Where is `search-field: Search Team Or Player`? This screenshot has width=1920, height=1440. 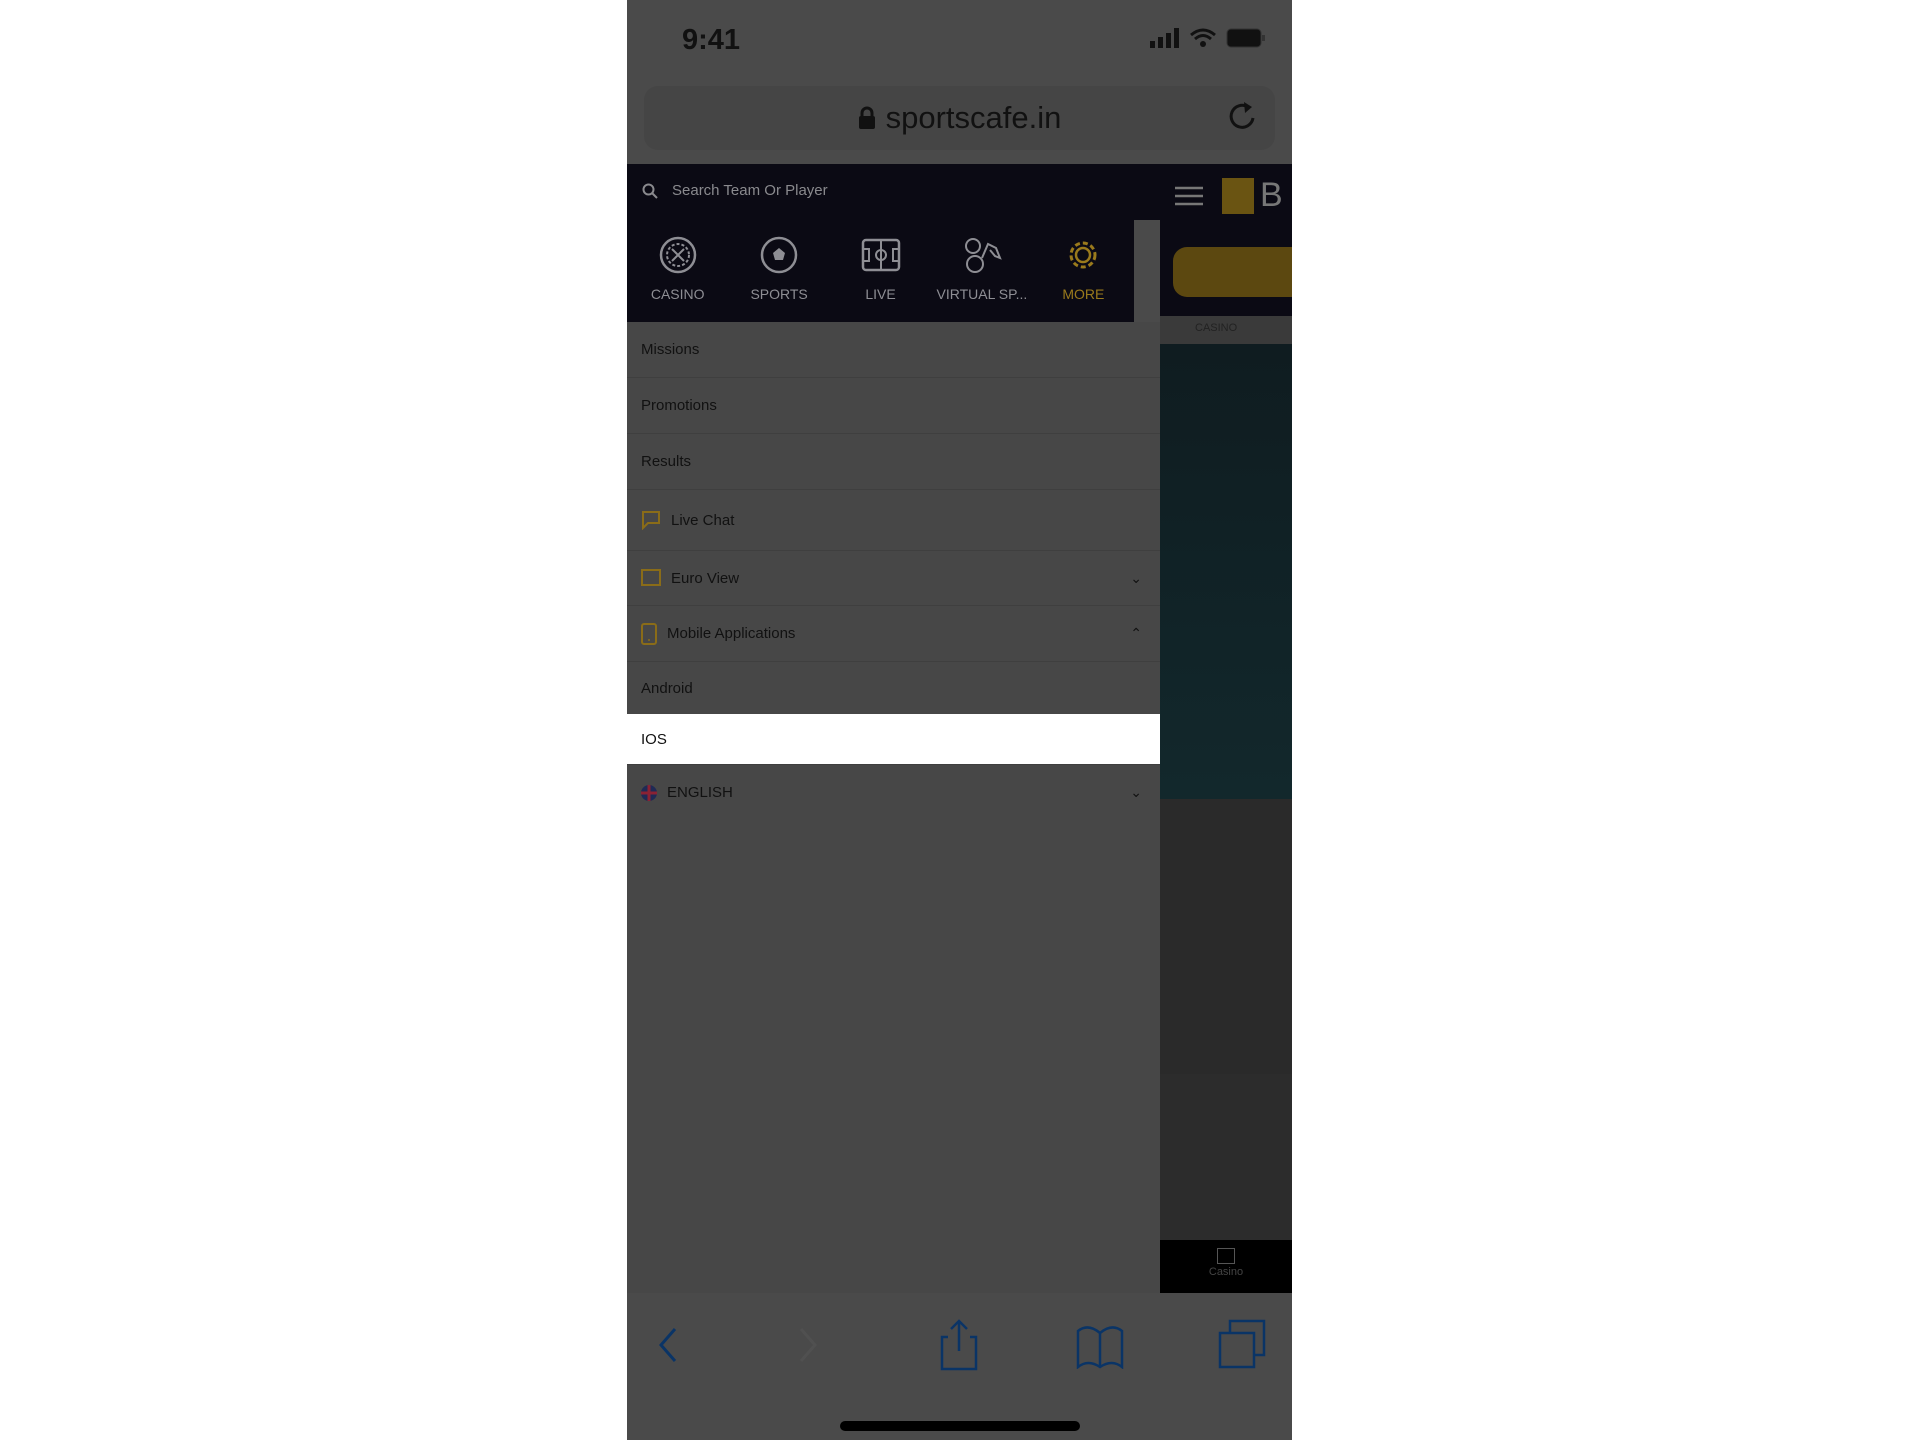
search-field: Search Team Or Player is located at coordinates (735, 190).